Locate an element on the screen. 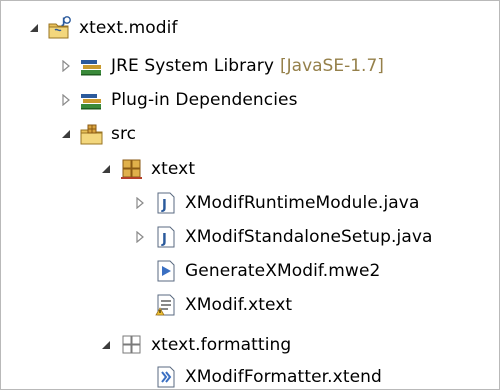 The width and height of the screenshot is (500, 390). tree-item-generate-mwe2: GenerateXModif.mwe2 is located at coordinates (266, 271).